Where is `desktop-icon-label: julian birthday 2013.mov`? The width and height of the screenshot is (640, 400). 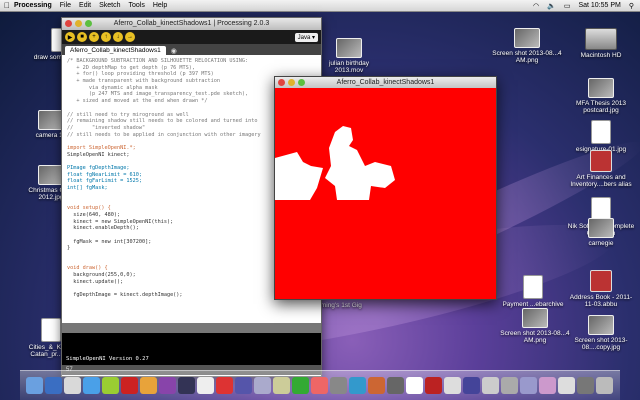
desktop-icon-label: julian birthday 2013.mov is located at coordinates (349, 67).